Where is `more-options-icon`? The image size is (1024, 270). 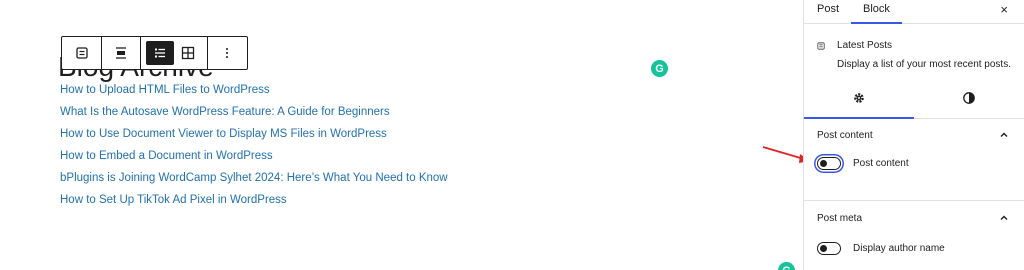 more-options-icon is located at coordinates (227, 53).